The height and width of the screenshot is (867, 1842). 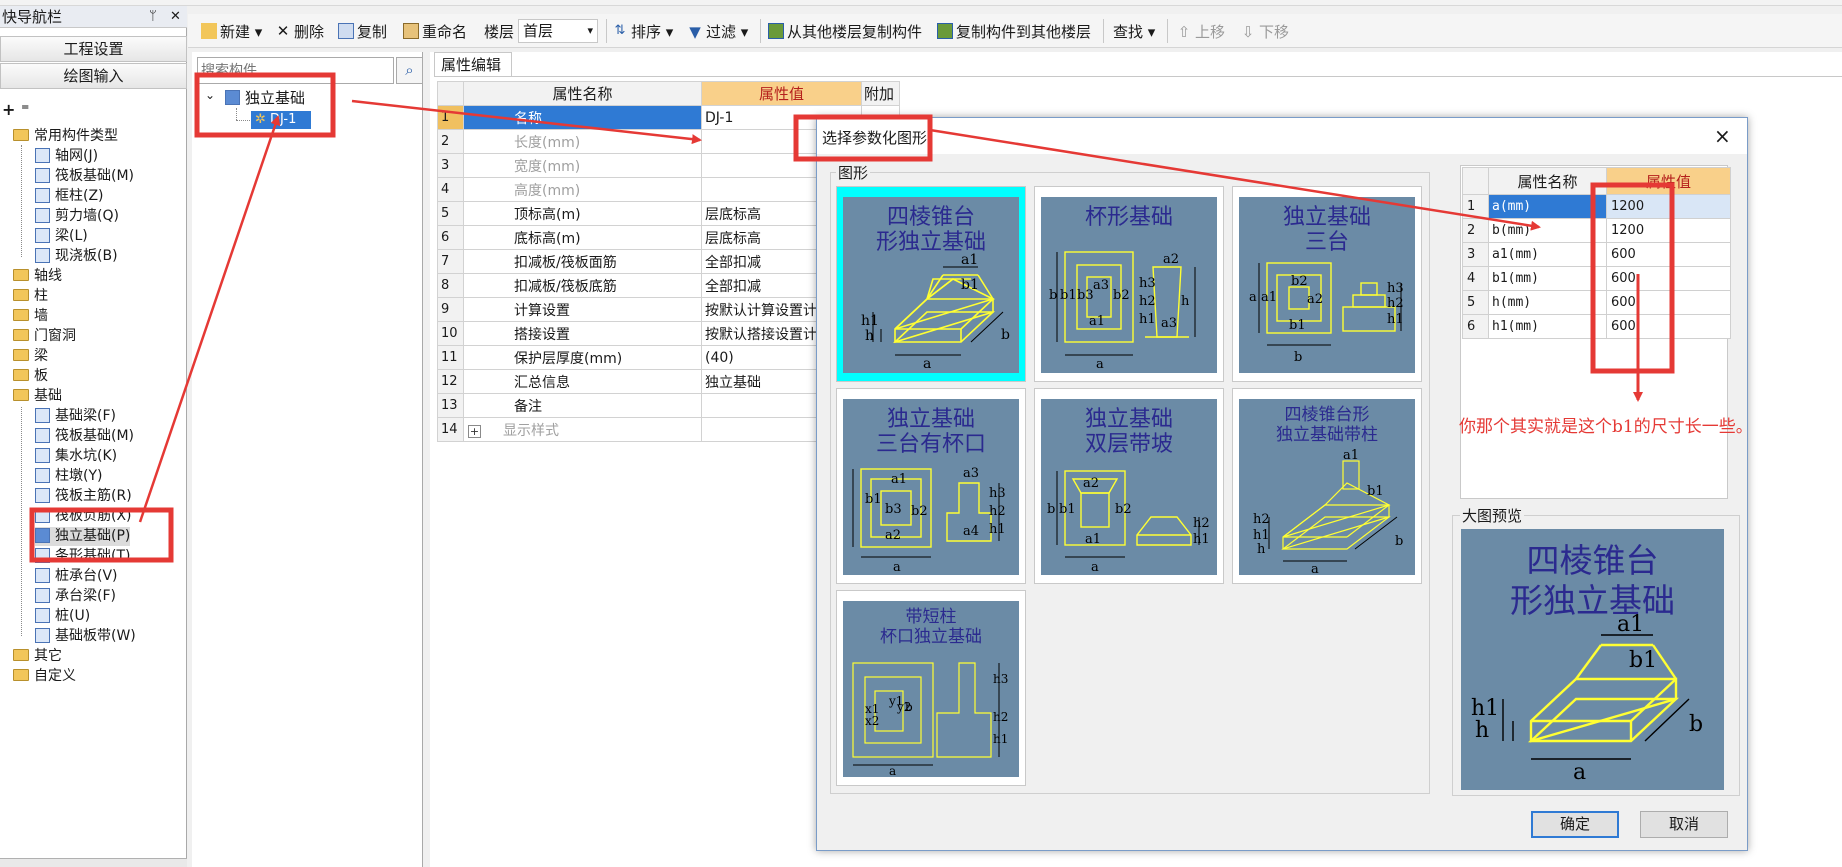 I want to click on table-row: 1 a(mm) 1200, so click(x=1596, y=206).